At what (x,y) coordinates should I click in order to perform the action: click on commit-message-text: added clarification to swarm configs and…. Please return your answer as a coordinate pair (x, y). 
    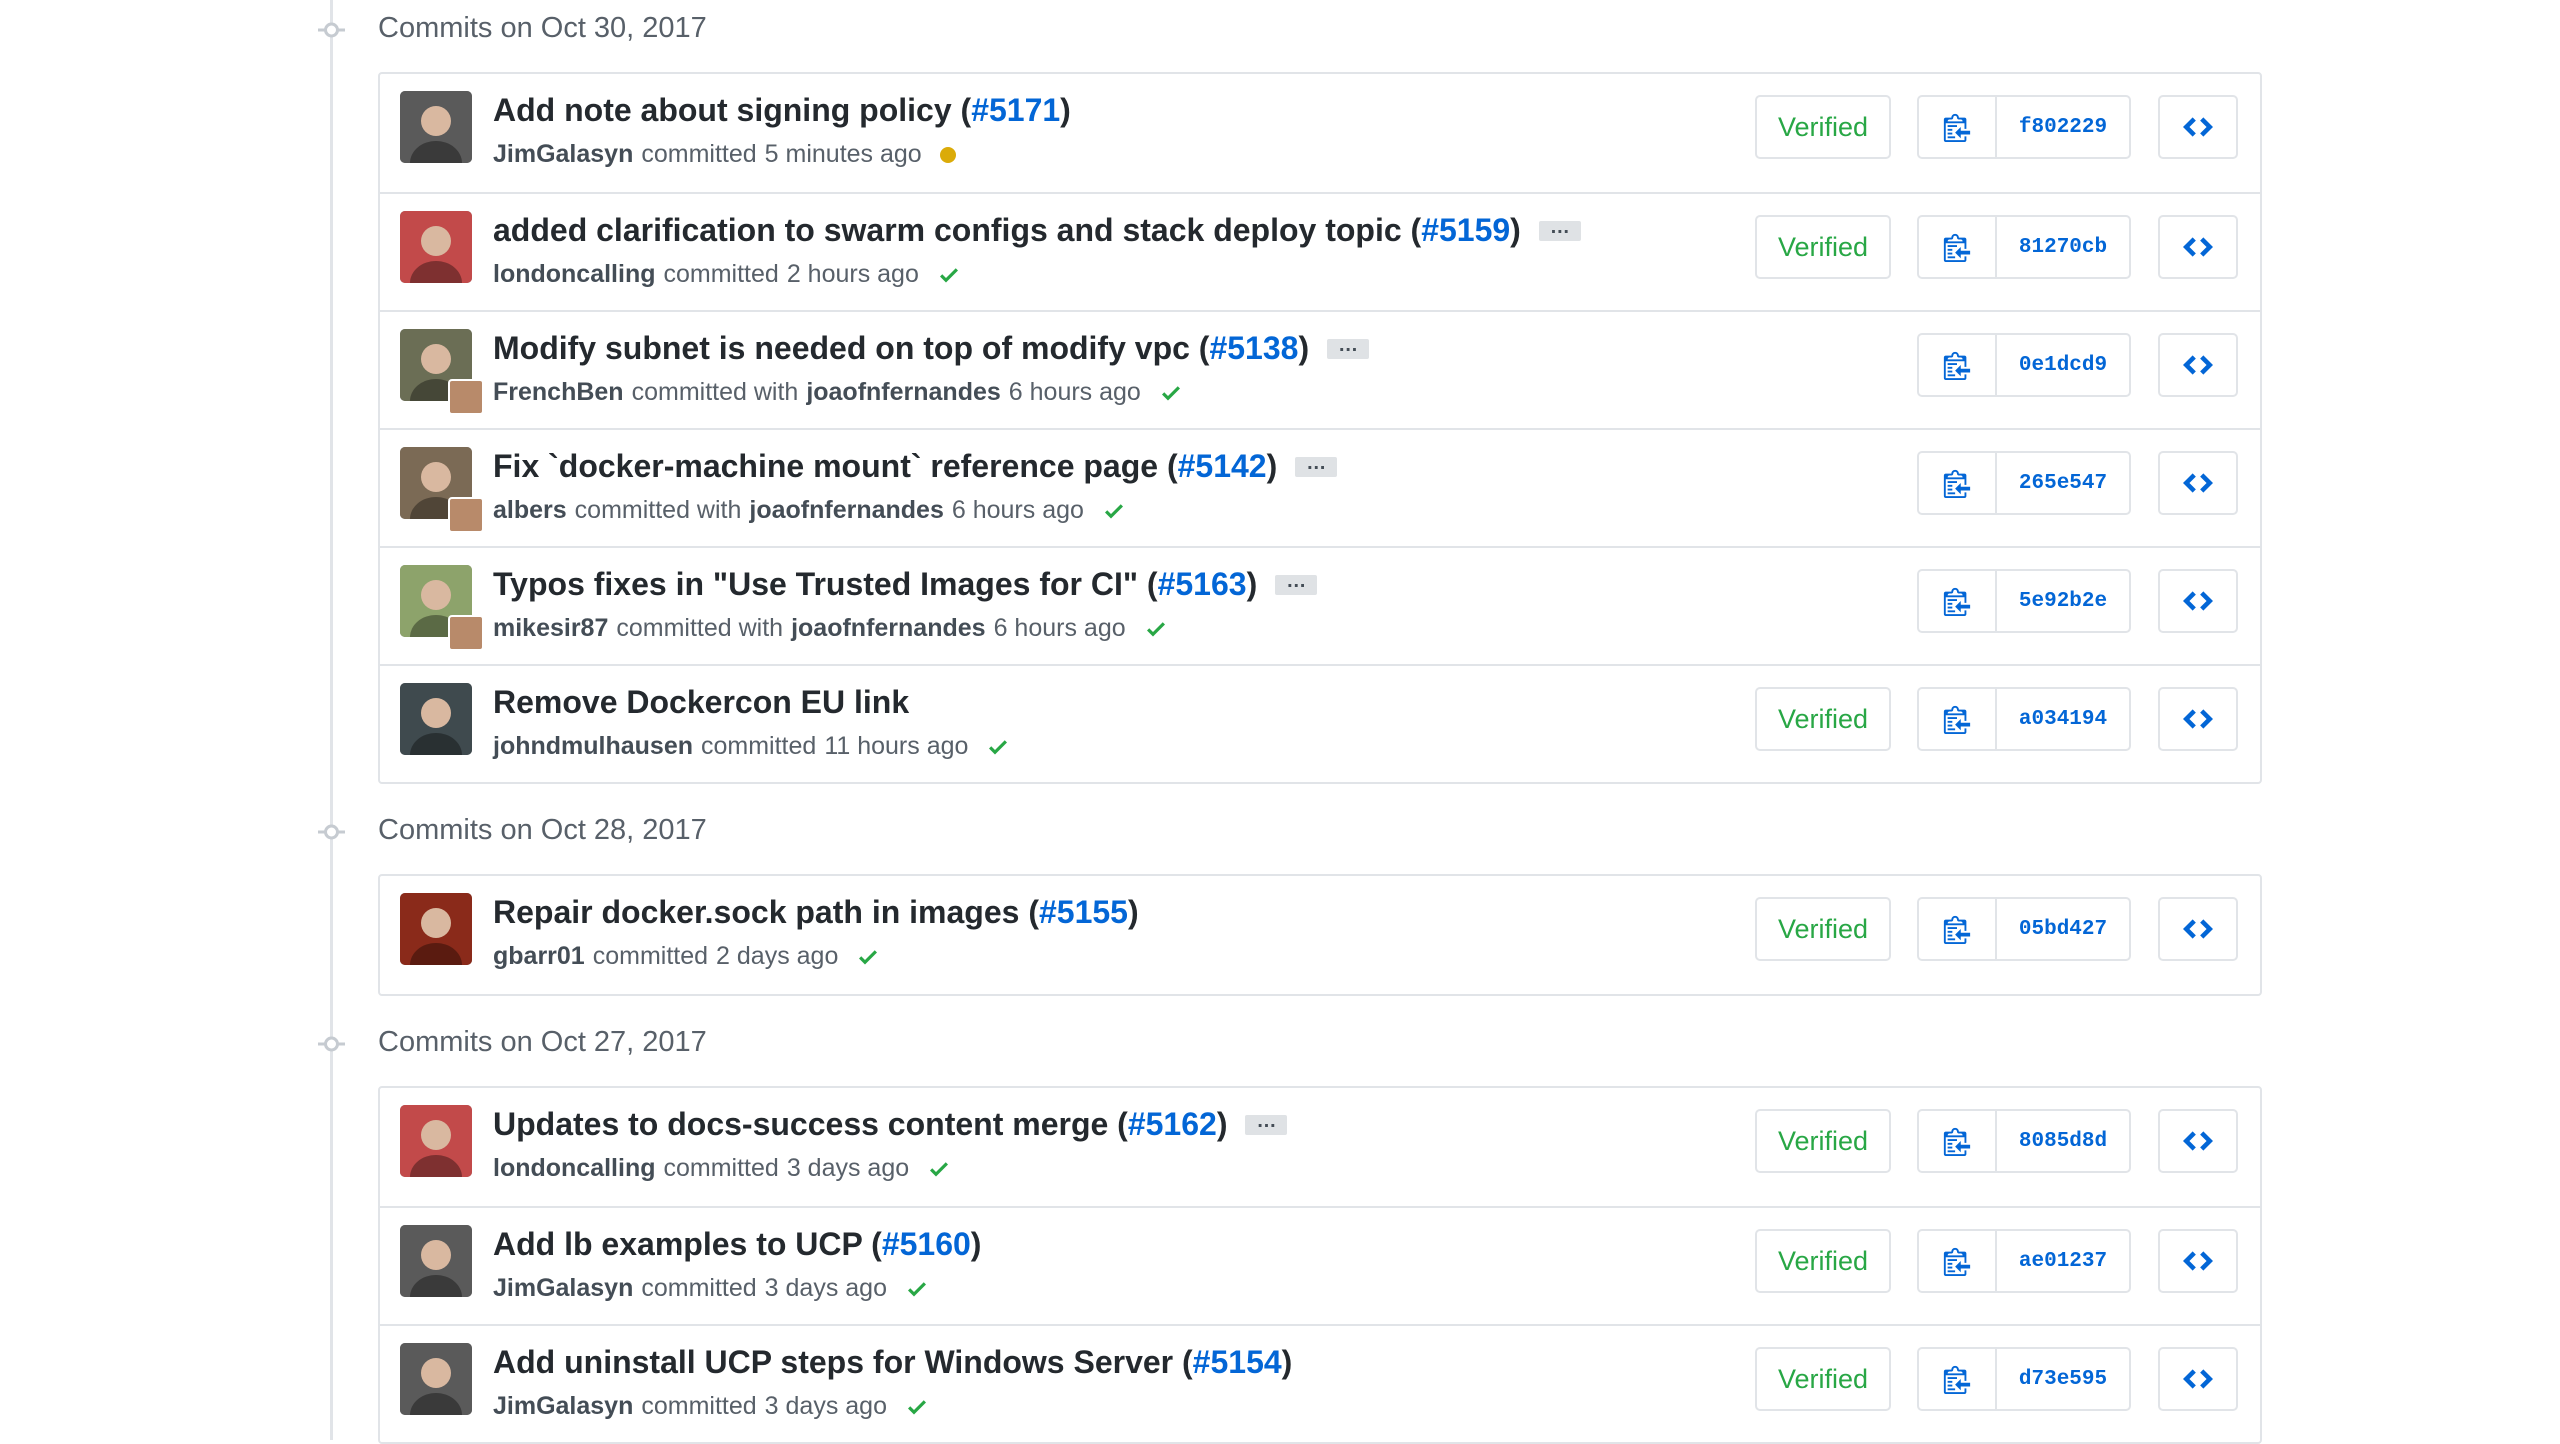
    Looking at the image, I should click on (957, 230).